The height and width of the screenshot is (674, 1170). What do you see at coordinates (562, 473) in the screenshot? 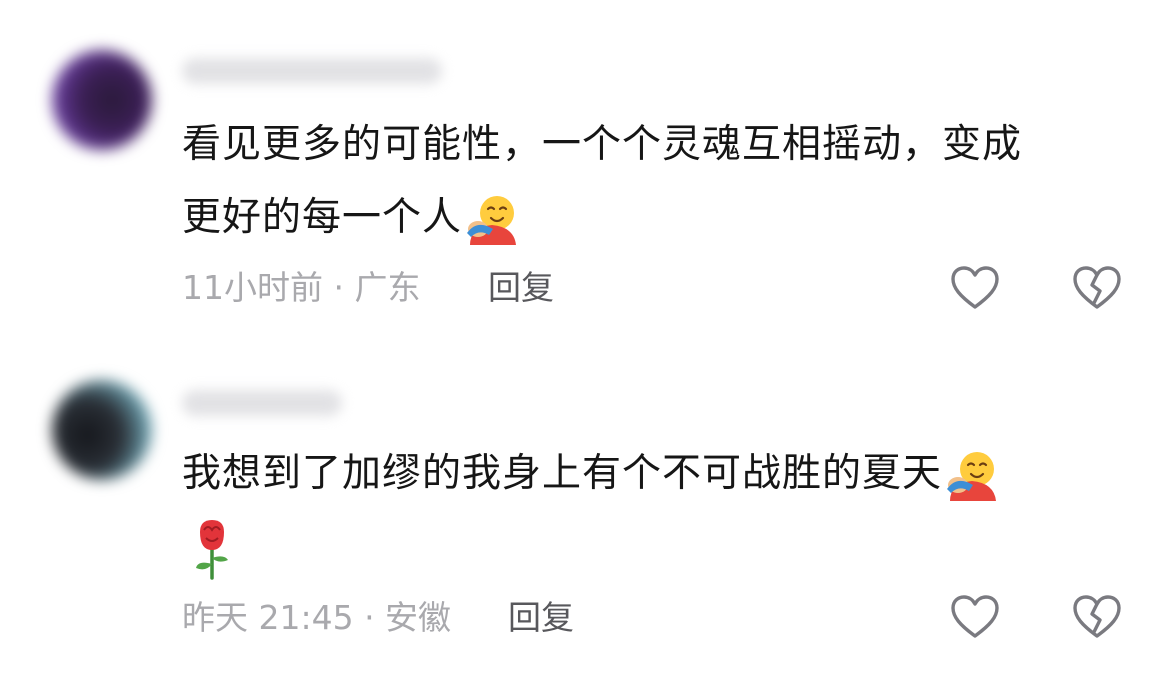
I see `comment-text: 我想到了加缪的我身上有个不可战胜的夏天` at bounding box center [562, 473].